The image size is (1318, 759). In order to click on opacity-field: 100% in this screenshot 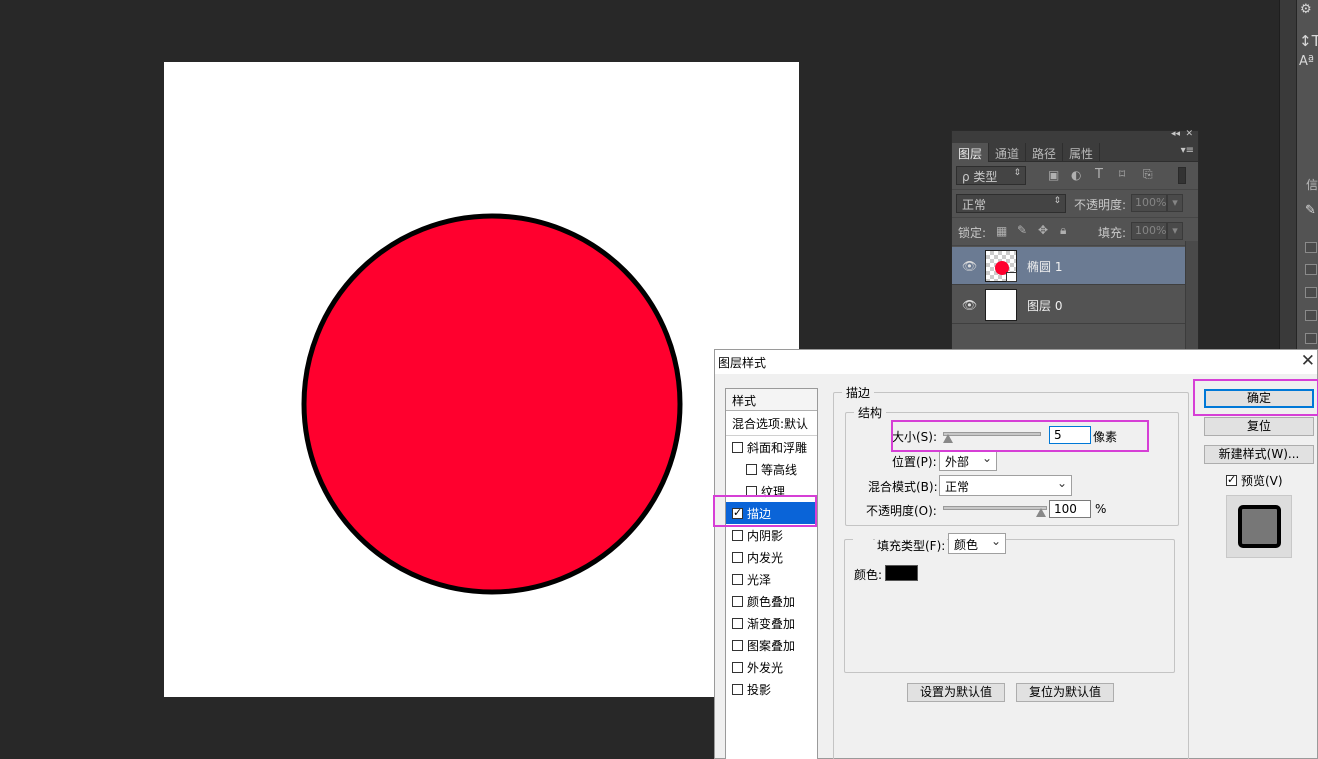, I will do `click(1149, 203)`.